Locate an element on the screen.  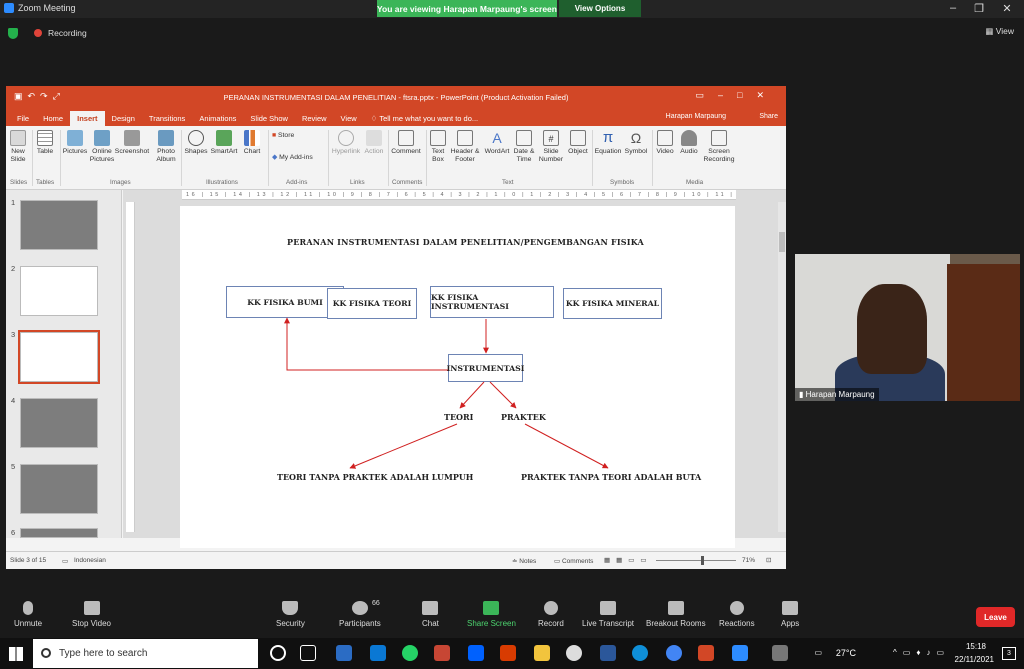
video-button: Video is located at coordinates (665, 143).